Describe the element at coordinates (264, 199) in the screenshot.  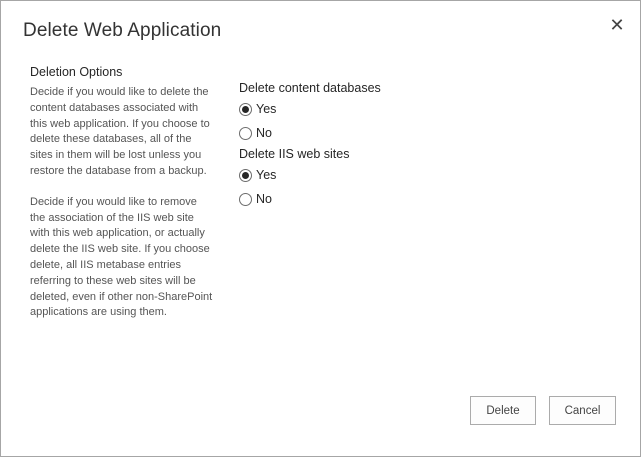
I see `iis-no-label: No` at that location.